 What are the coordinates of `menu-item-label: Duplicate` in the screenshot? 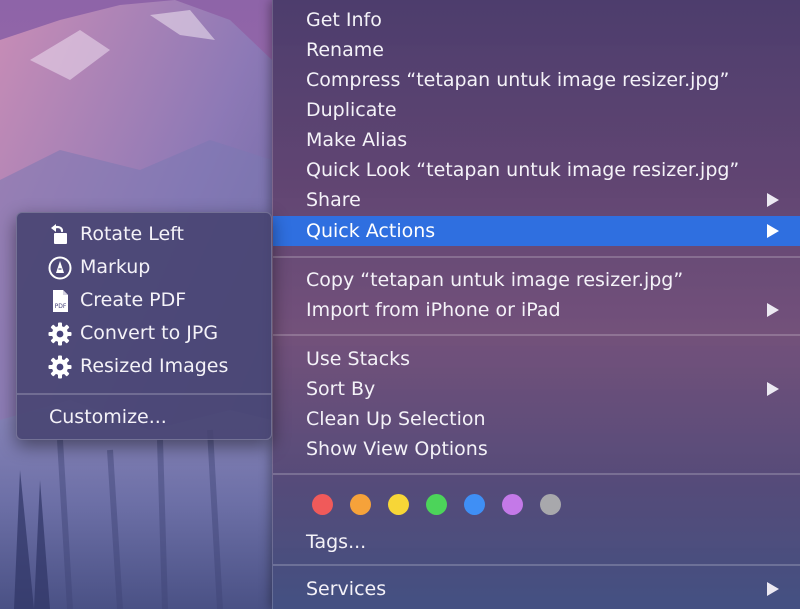 It's located at (351, 110).